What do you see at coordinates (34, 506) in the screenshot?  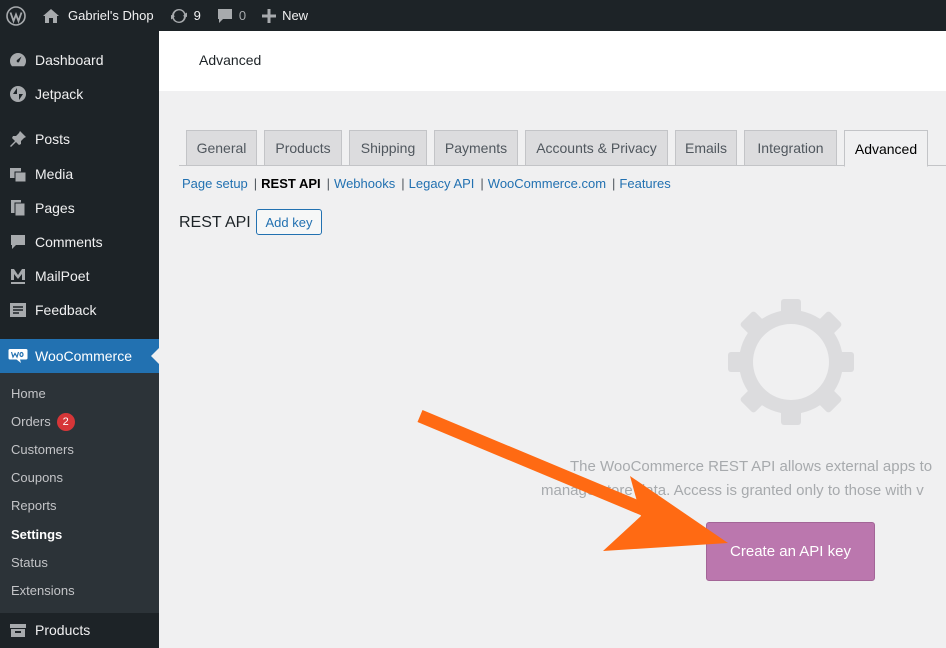 I see `submenu-item-reports: Reports` at bounding box center [34, 506].